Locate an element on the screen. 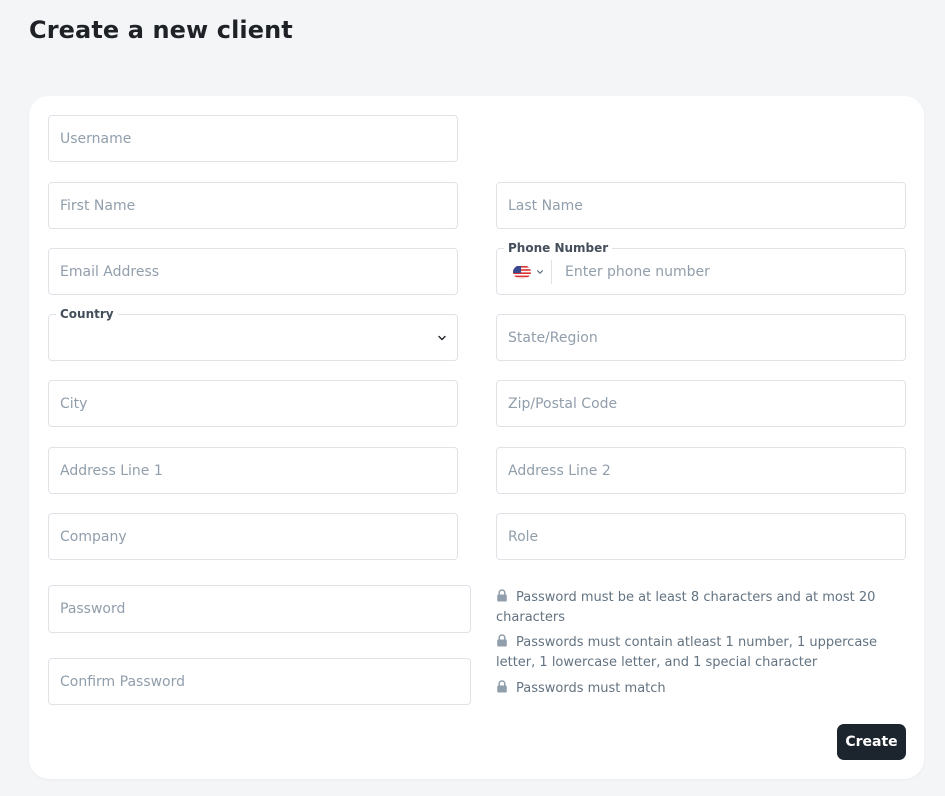 This screenshot has width=945, height=796. state-field is located at coordinates (701, 337).